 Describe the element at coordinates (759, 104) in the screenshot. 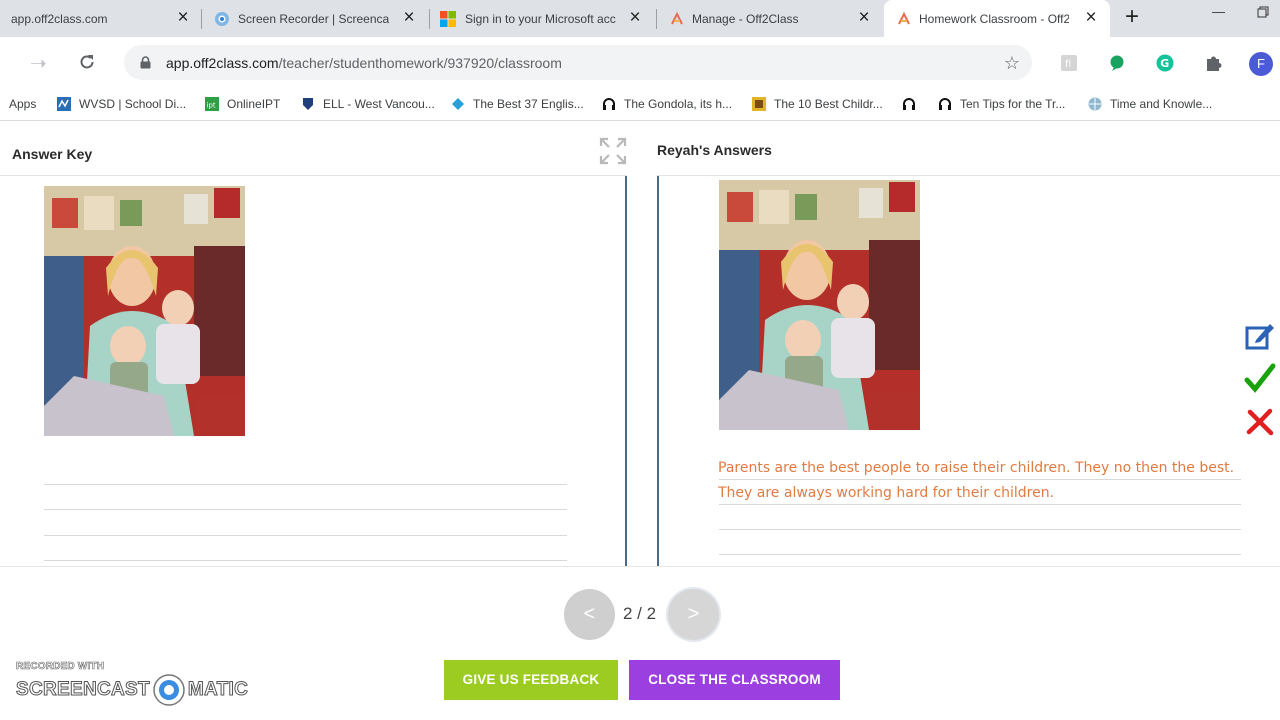

I see `book-favicon-icon` at that location.